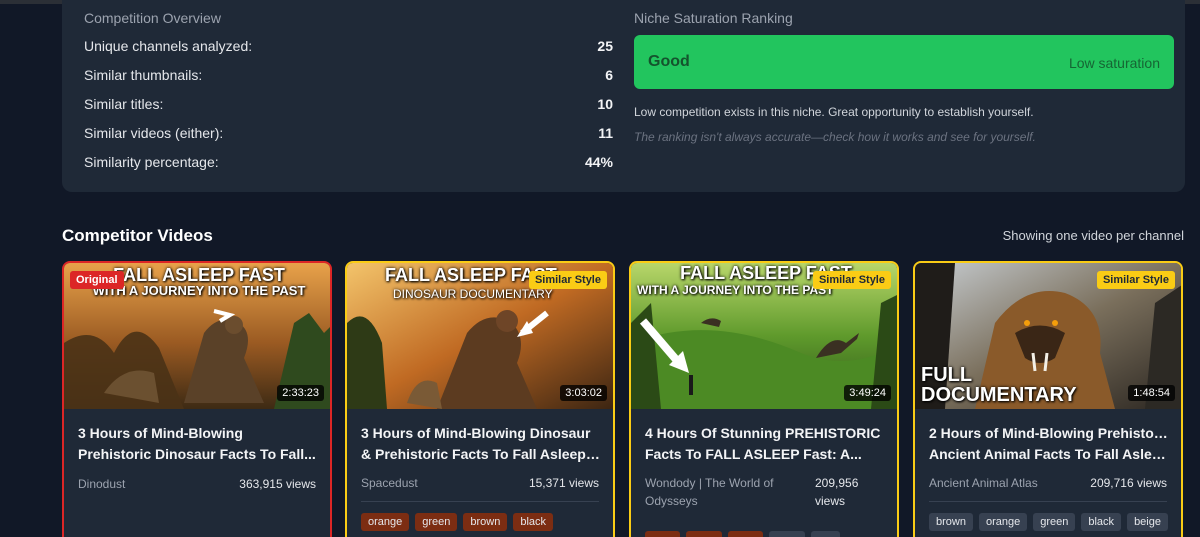 This screenshot has height=537, width=1200. I want to click on stat-value: 25, so click(605, 46).